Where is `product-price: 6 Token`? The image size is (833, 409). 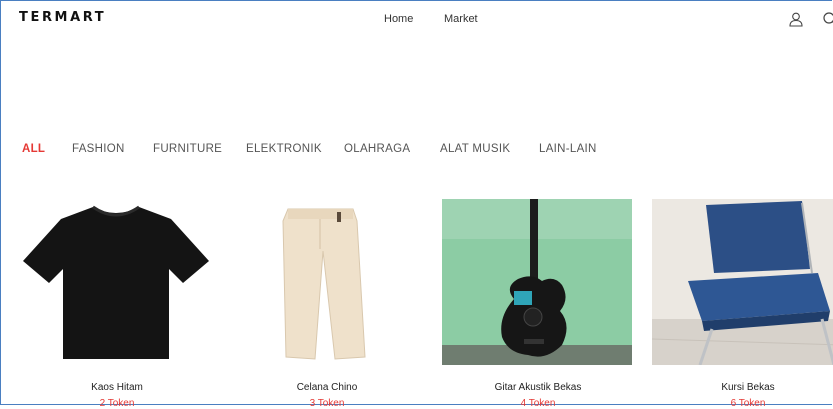 product-price: 6 Token is located at coordinates (742, 403).